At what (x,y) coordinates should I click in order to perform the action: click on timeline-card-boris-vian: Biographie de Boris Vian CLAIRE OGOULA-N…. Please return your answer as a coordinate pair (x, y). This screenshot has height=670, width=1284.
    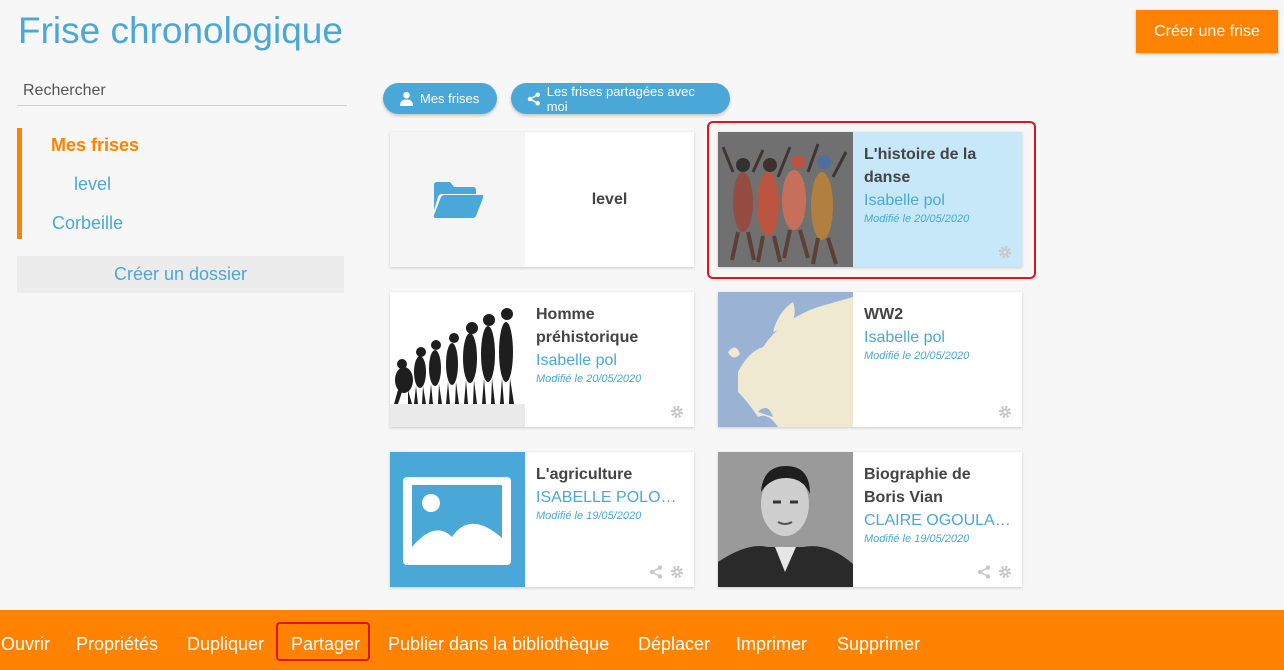
    Looking at the image, I should click on (870, 519).